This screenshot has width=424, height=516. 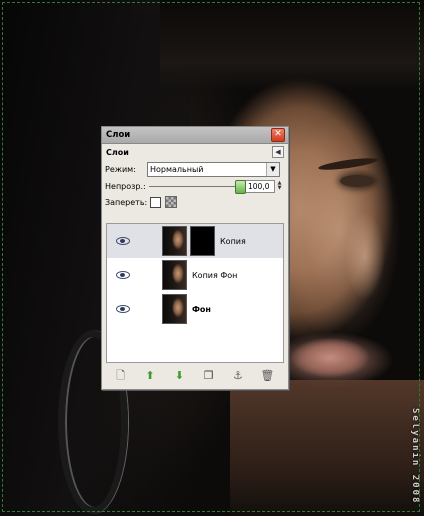 What do you see at coordinates (330, 357) in the screenshot?
I see `photo-lips` at bounding box center [330, 357].